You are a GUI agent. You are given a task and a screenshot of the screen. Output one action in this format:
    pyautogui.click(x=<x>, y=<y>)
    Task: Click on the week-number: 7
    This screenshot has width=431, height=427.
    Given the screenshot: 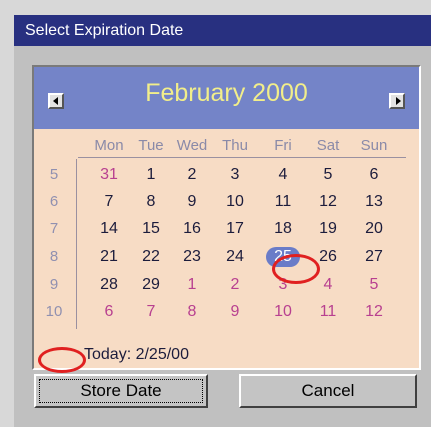 What is the action you would take?
    pyautogui.click(x=54, y=228)
    